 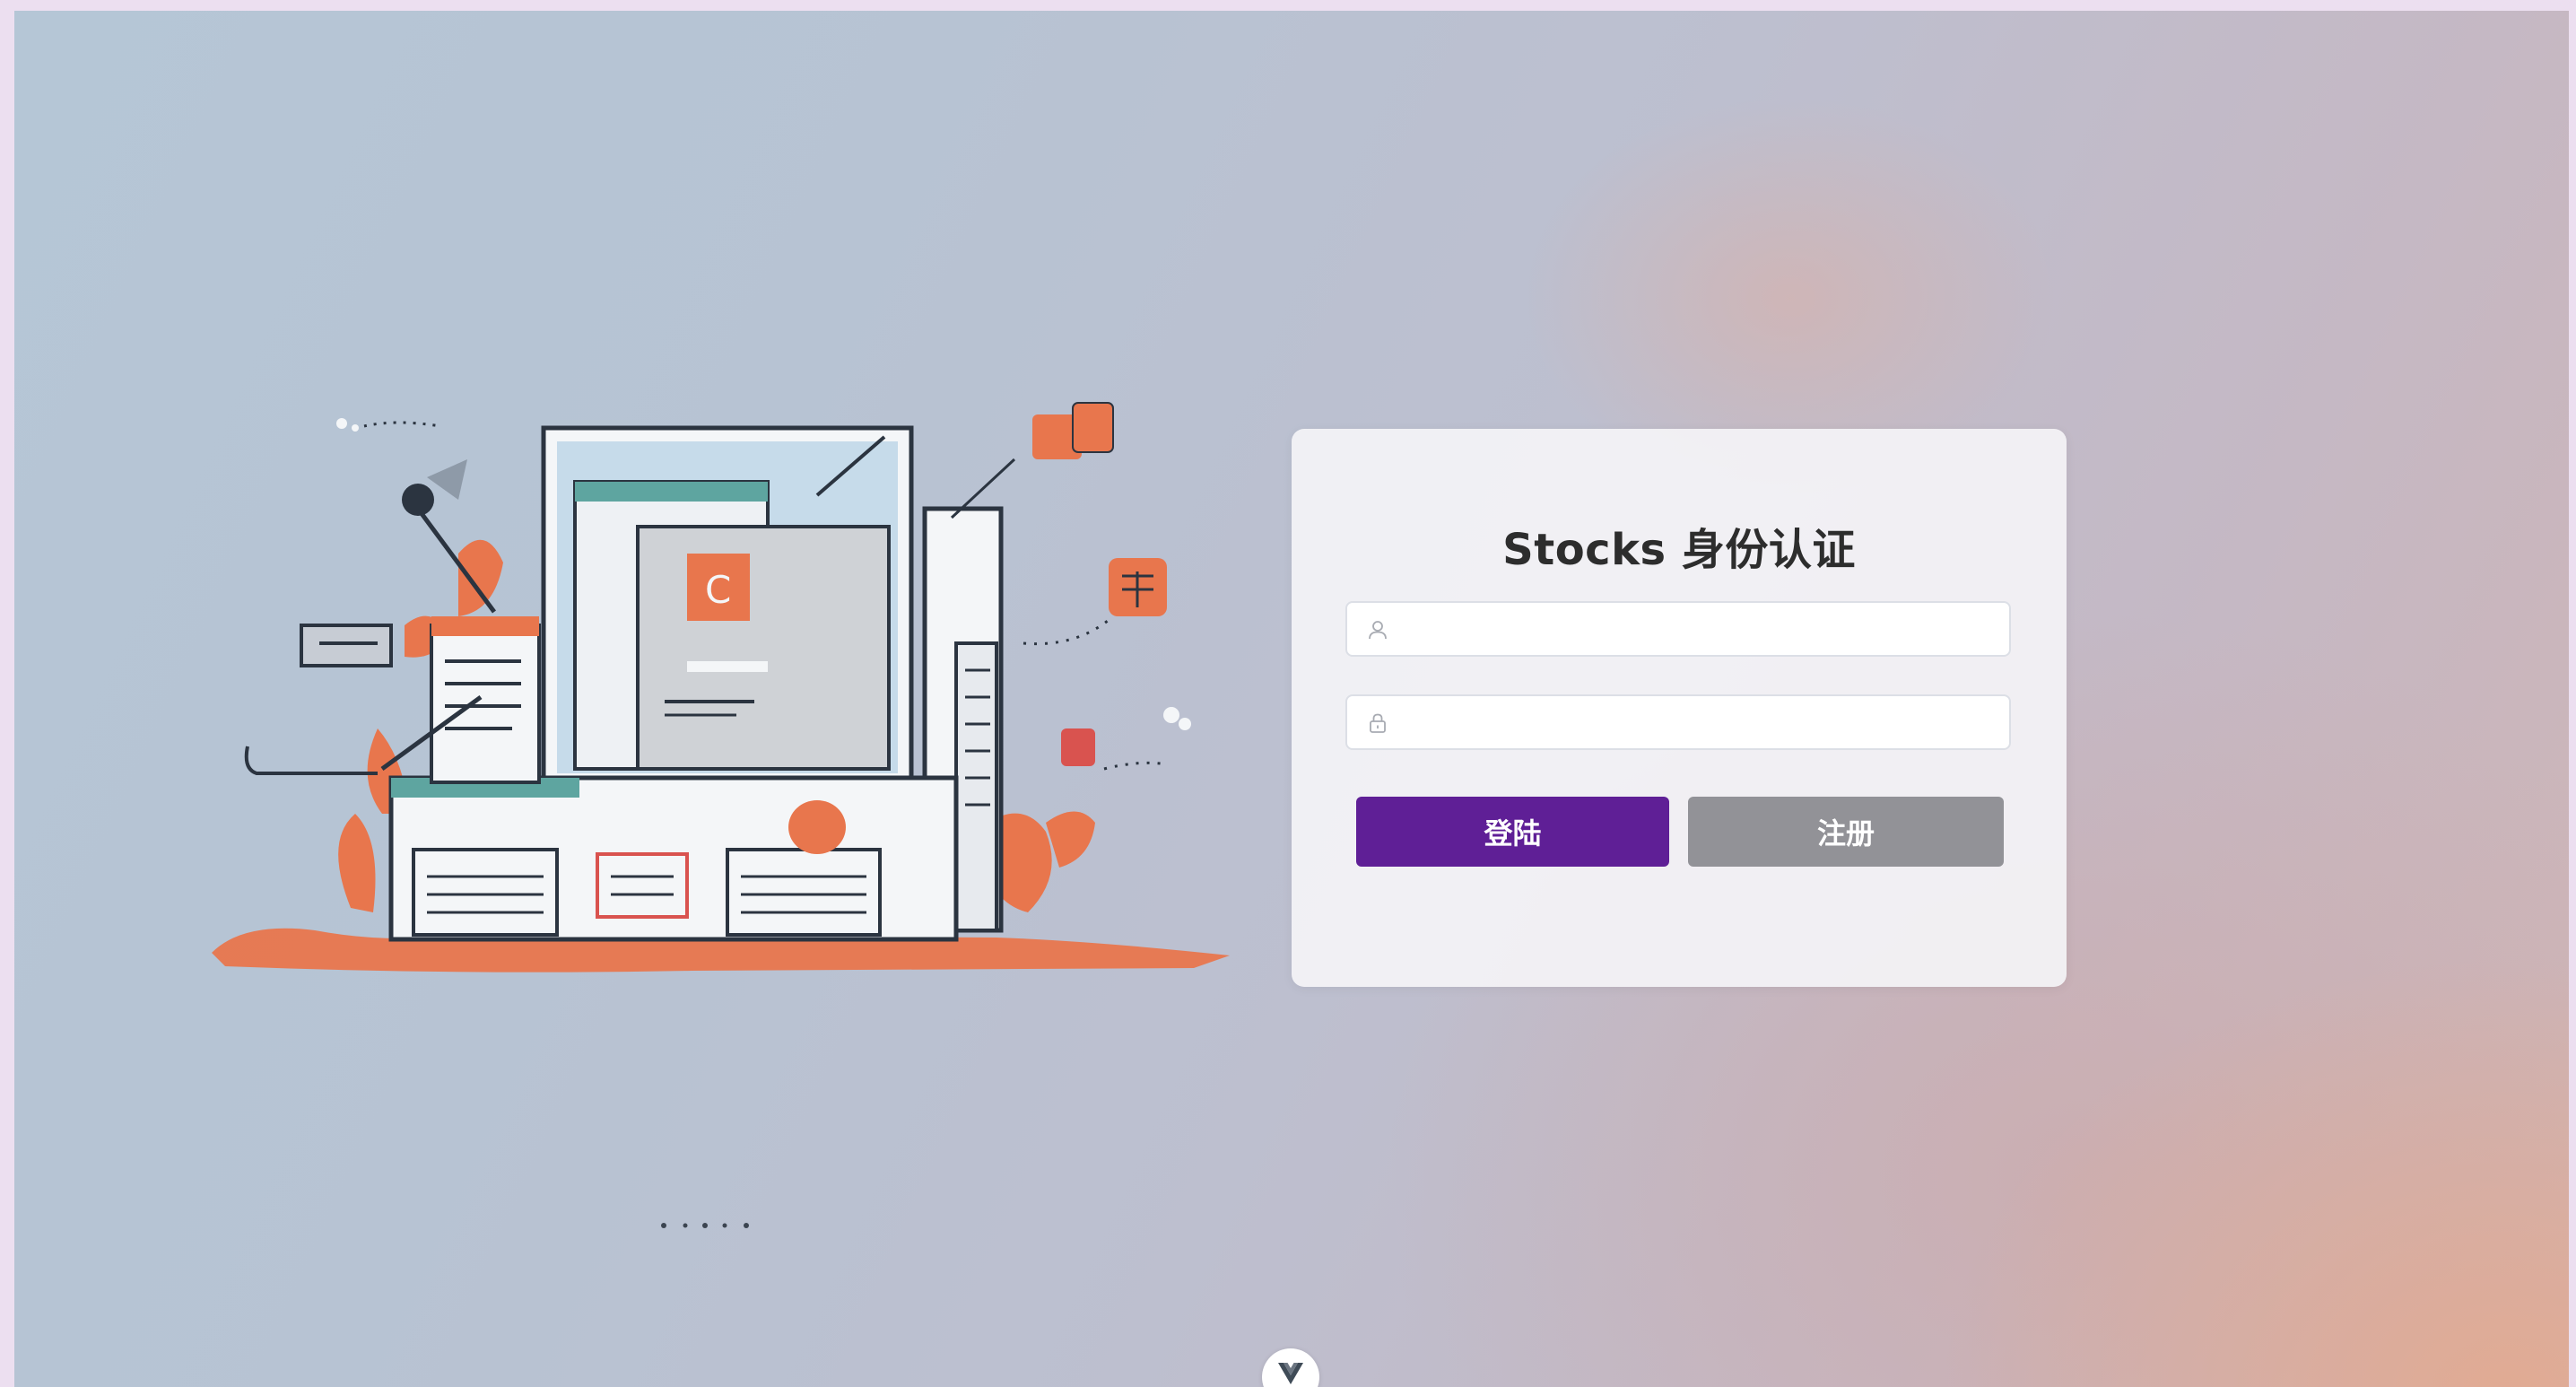 I want to click on pagination-dots, so click(x=705, y=1225).